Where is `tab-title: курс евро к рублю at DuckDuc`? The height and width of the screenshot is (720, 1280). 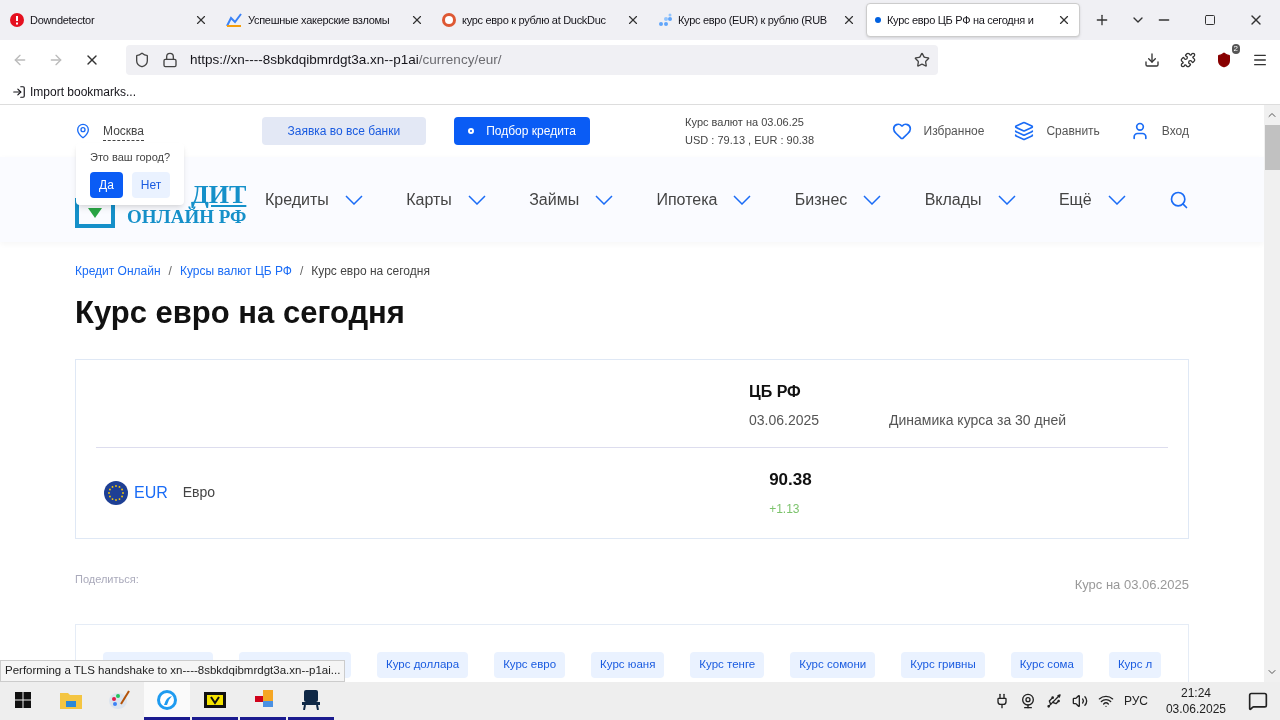
tab-title: курс евро к рублю at DuckDuc is located at coordinates (534, 20).